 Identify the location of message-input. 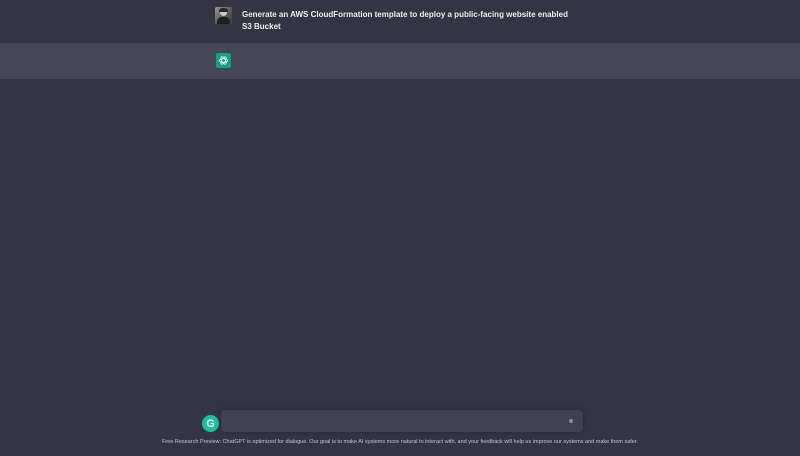
(394, 421).